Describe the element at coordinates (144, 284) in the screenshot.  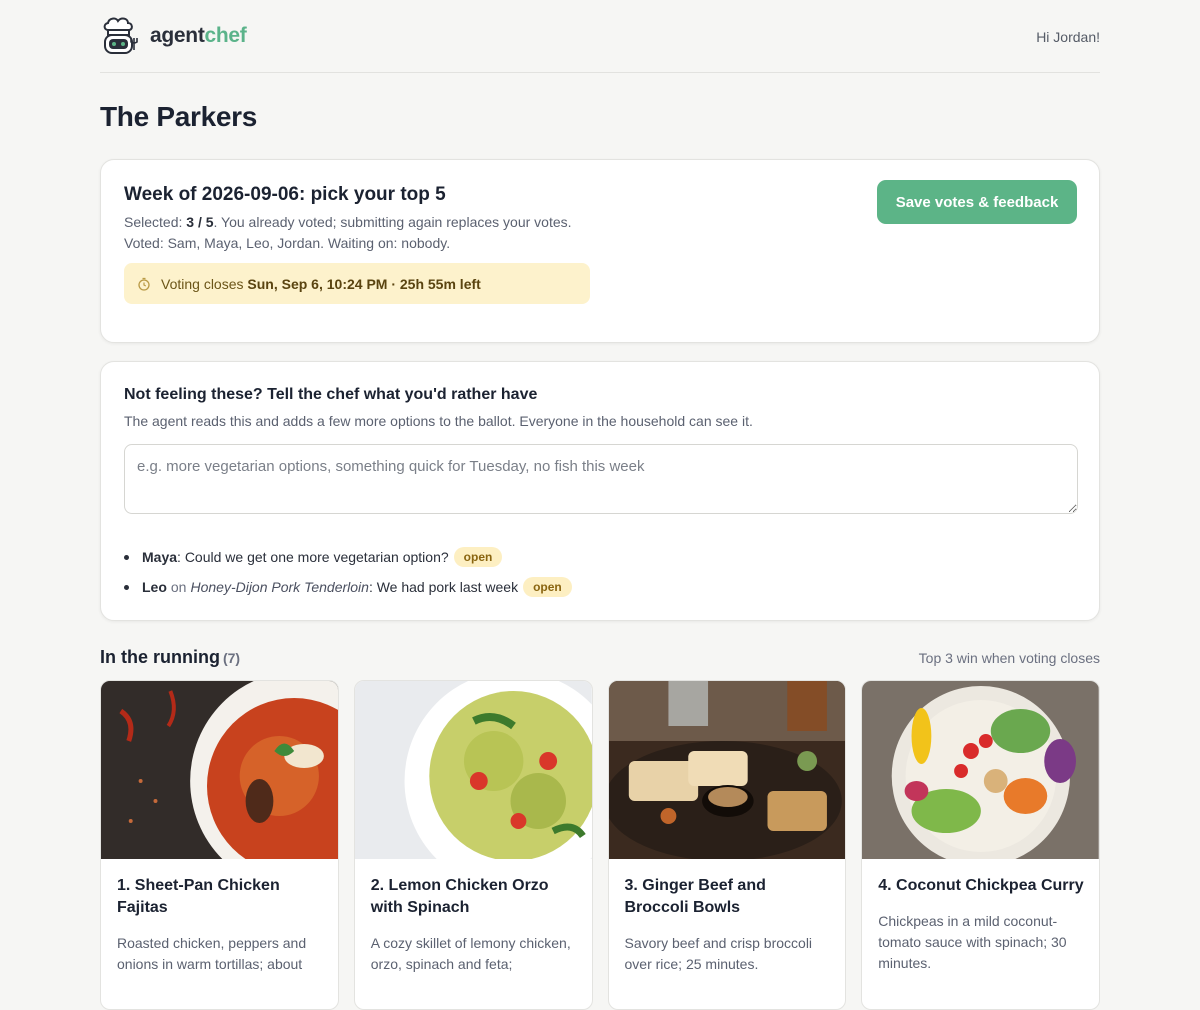
I see `clock-icon` at that location.